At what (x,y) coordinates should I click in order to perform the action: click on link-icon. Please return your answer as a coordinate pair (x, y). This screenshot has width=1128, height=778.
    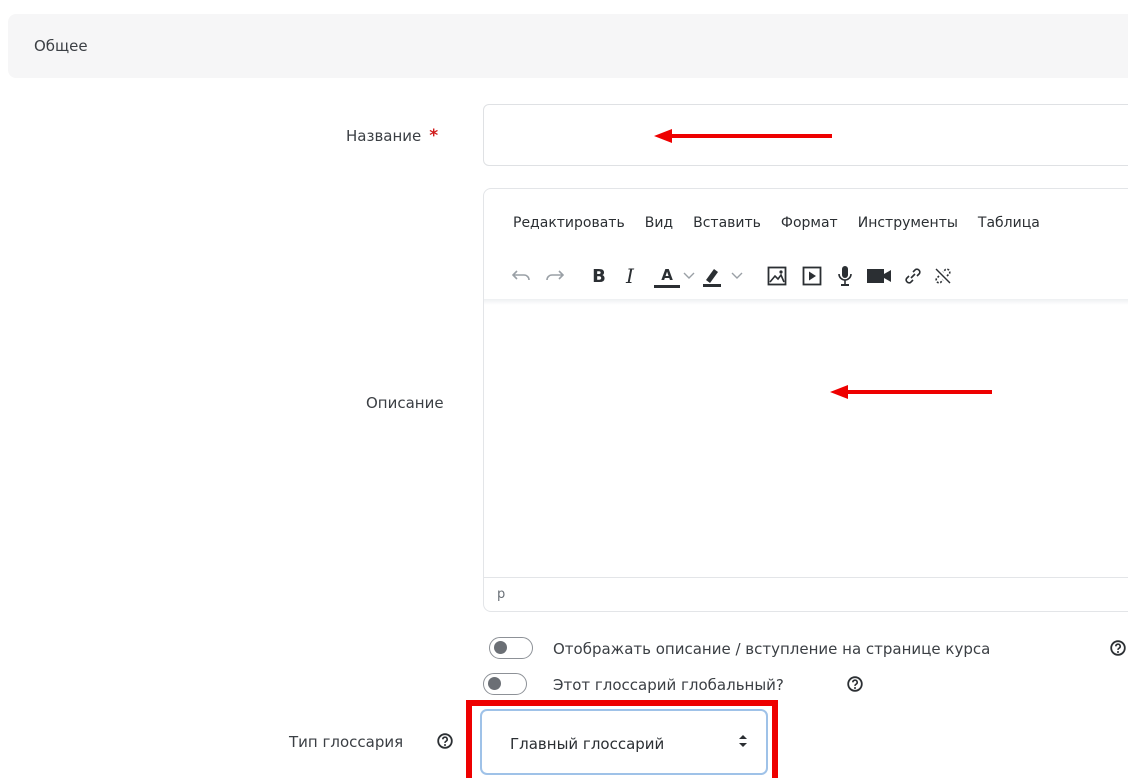
    Looking at the image, I should click on (913, 276).